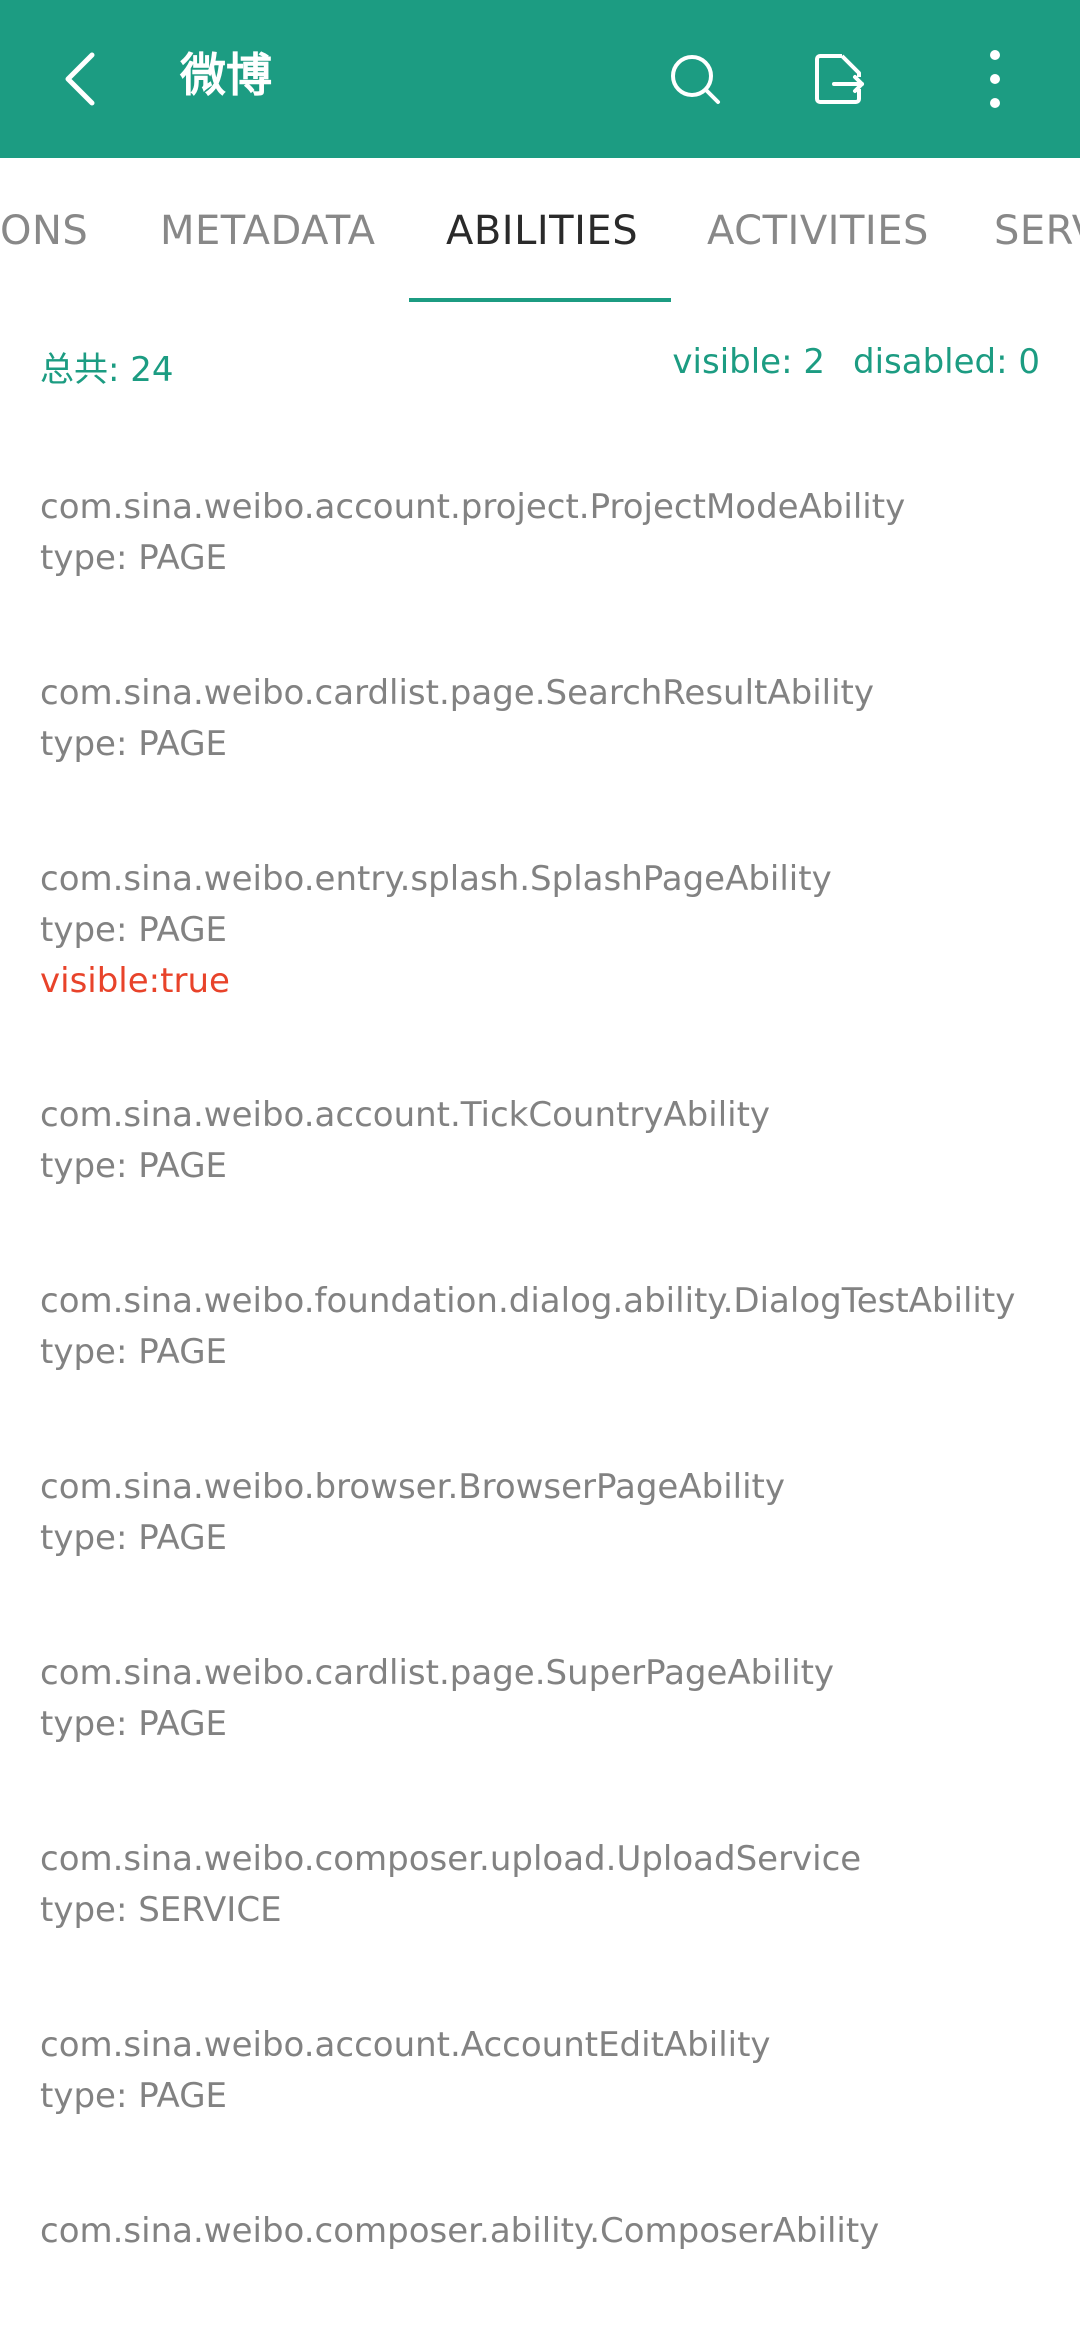  Describe the element at coordinates (540, 367) in the screenshot. I see `summary-row: 总共: 24 visible: 2 disabled: 0` at that location.